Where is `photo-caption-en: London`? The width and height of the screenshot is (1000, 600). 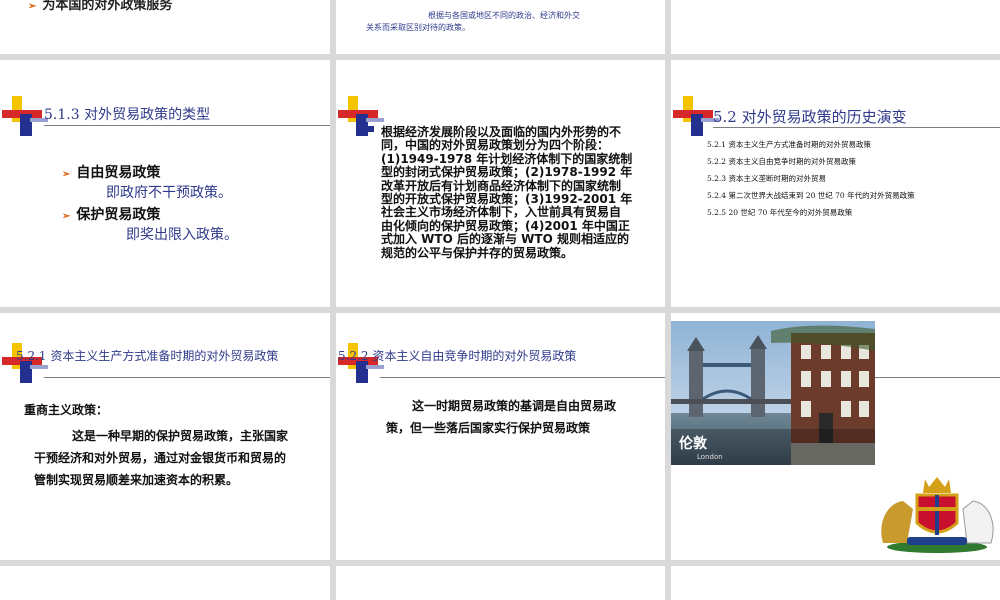 photo-caption-en: London is located at coordinates (710, 457).